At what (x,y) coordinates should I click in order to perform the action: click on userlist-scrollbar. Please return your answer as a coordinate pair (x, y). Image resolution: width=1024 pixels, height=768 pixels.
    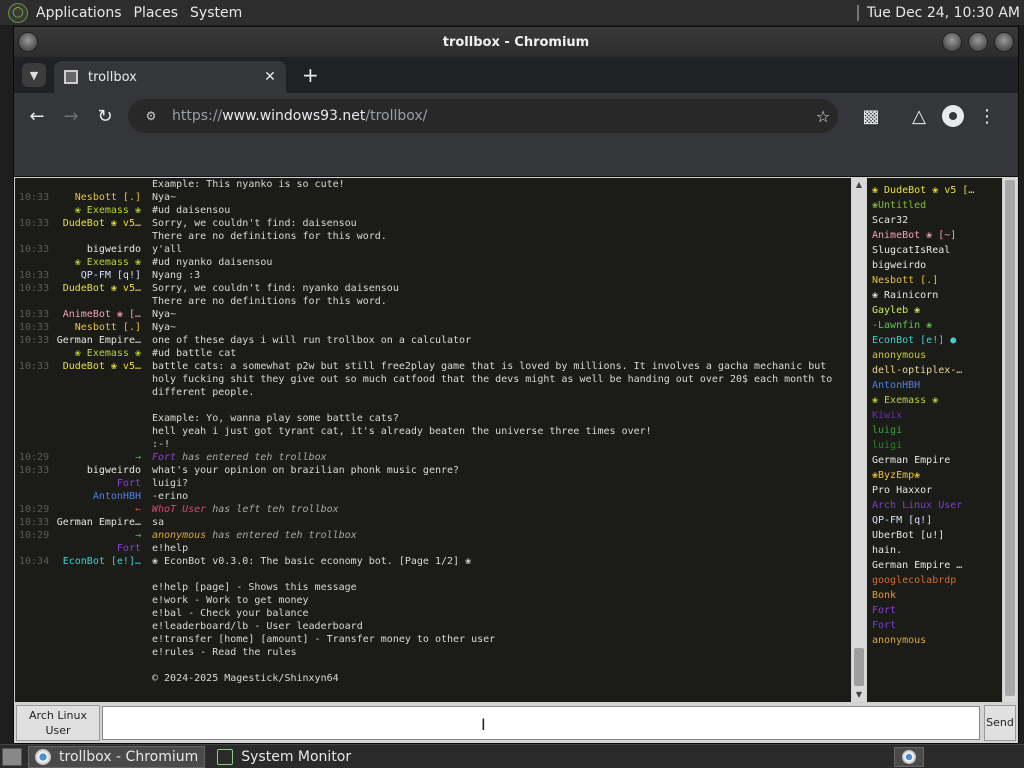
    Looking at the image, I should click on (1010, 440).